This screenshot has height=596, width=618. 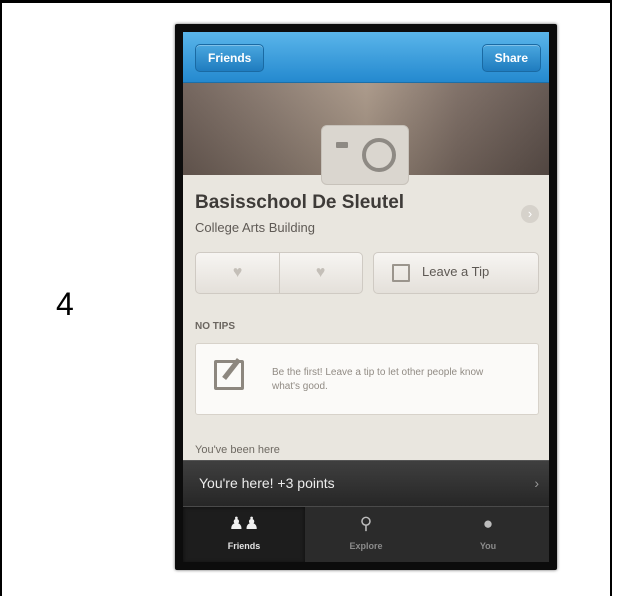 I want to click on leave-tip-button: Leave a Tip, so click(x=456, y=273).